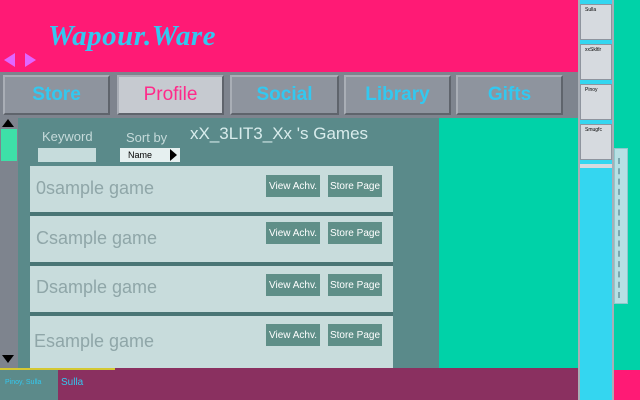  What do you see at coordinates (596, 166) in the screenshot?
I see `friend-card-divider` at bounding box center [596, 166].